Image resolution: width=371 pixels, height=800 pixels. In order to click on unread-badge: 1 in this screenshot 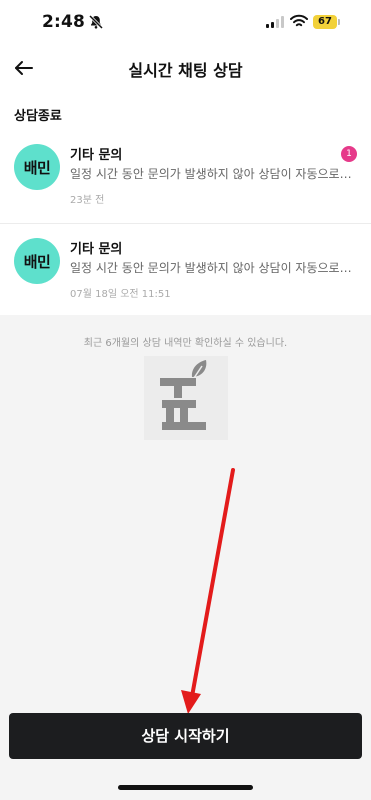, I will do `click(349, 154)`.